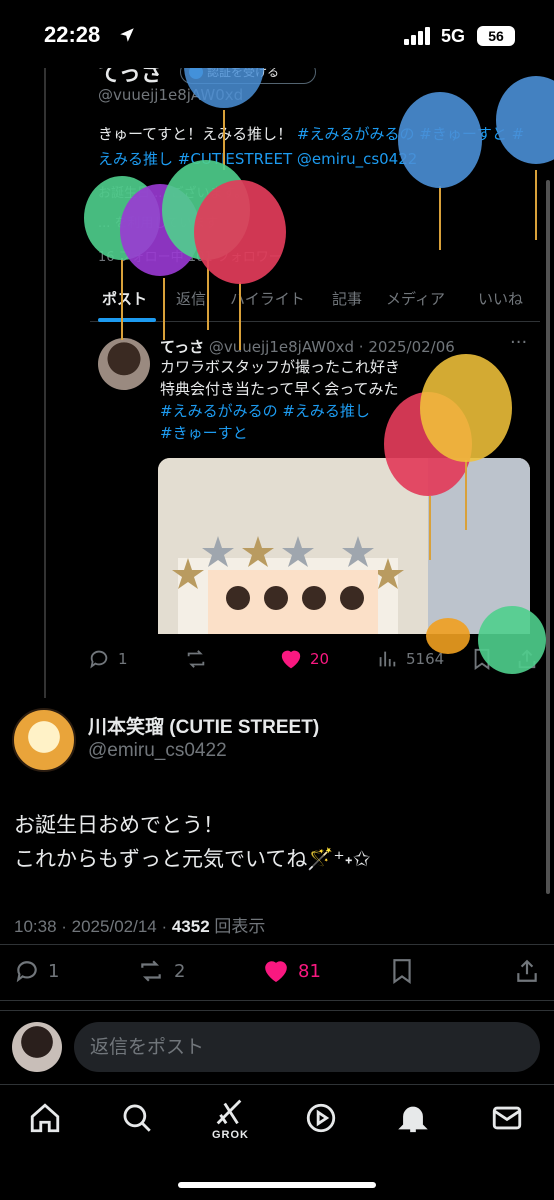 The width and height of the screenshot is (554, 1200). I want to click on inner-post-line: カワラボスタッフが撮ったこれ好き, so click(280, 367).